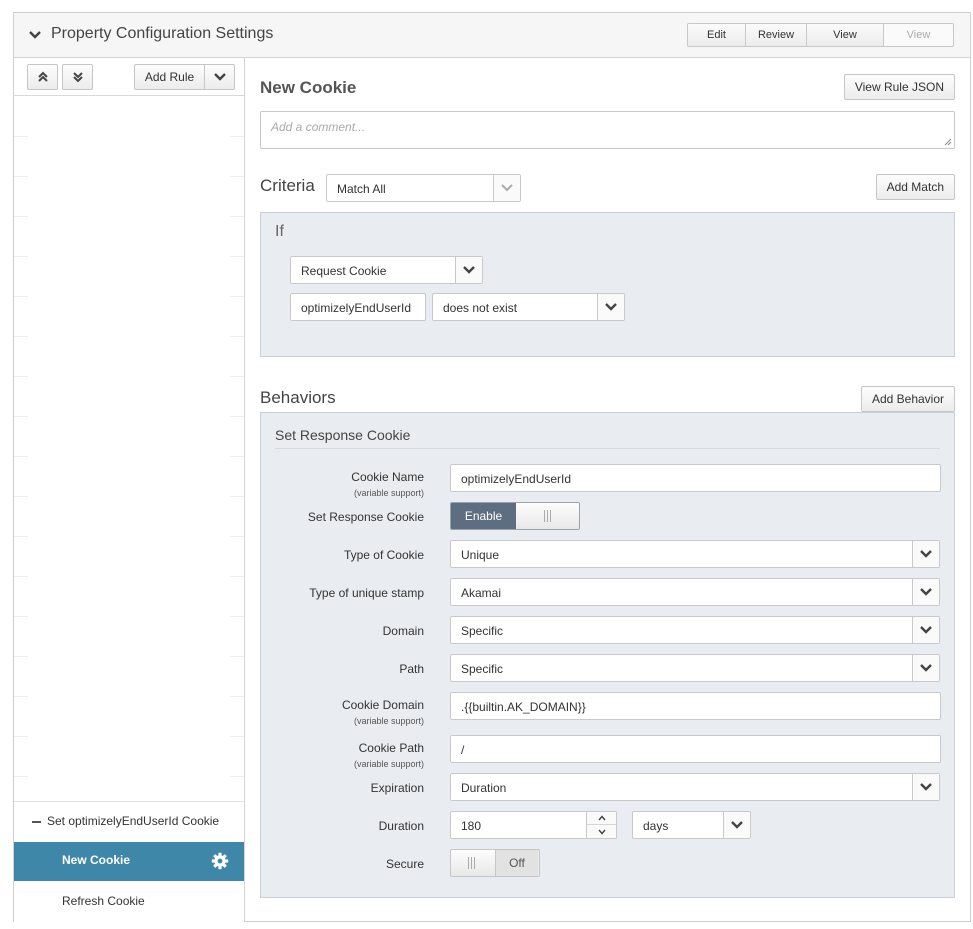 Image resolution: width=973 pixels, height=929 pixels. I want to click on resize-handle-icon, so click(948, 142).